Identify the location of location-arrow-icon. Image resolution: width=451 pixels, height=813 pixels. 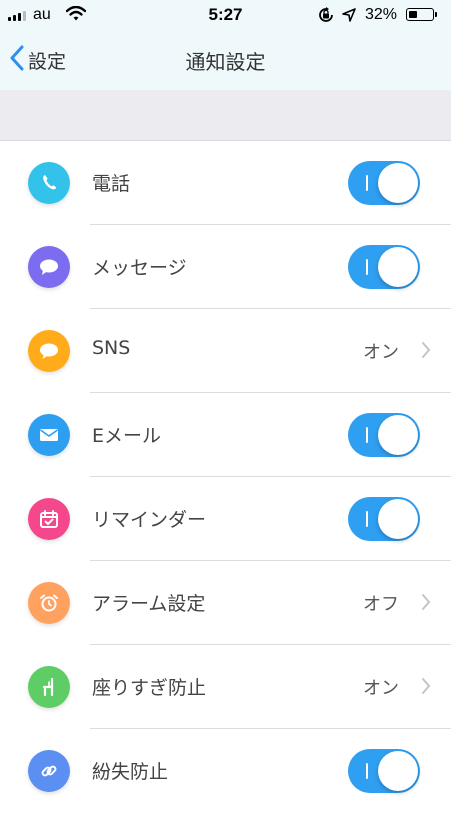
(349, 17).